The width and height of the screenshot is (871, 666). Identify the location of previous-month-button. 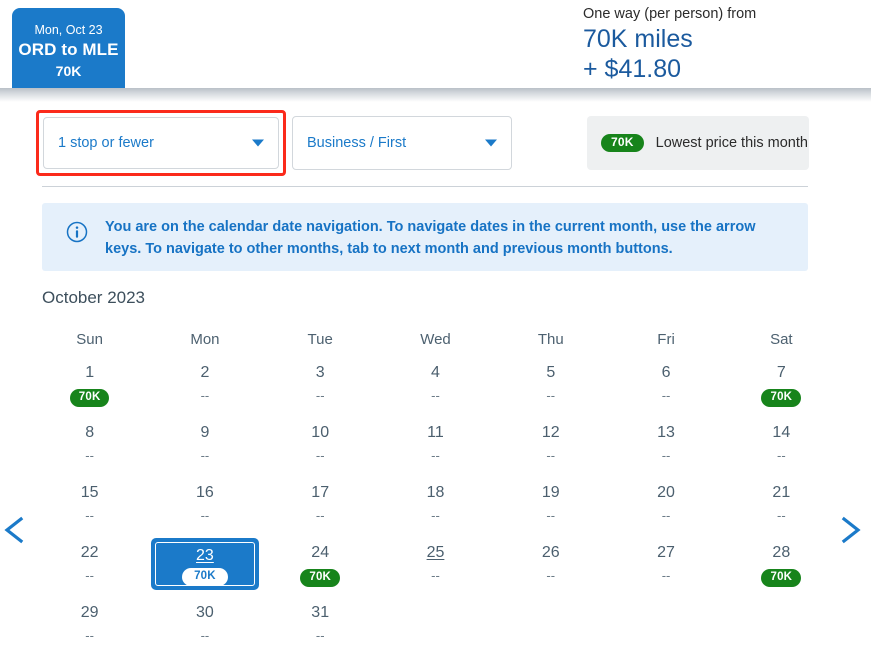
(17, 530).